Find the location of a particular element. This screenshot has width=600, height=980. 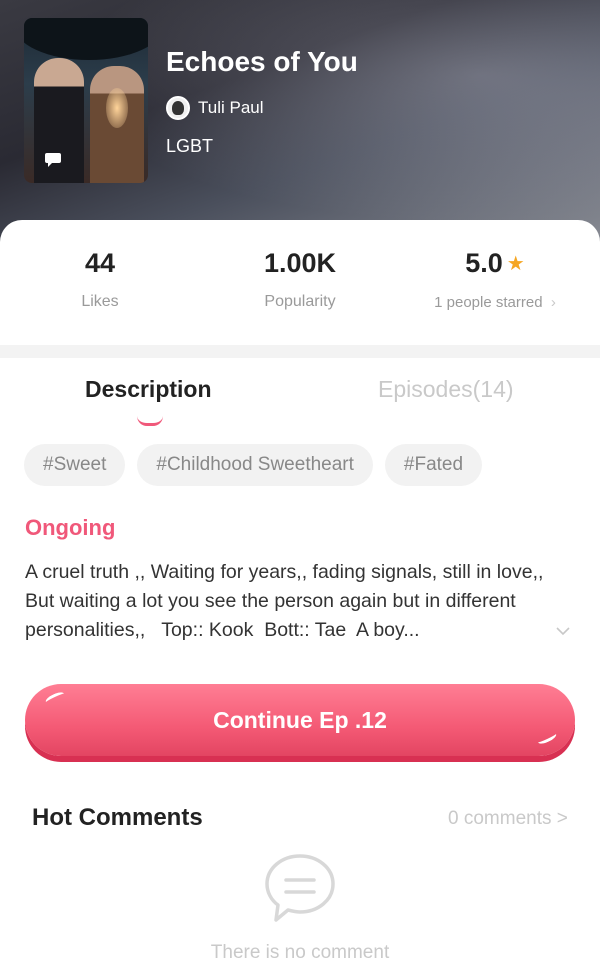

author-link: Tuli Paul is located at coordinates (215, 108).